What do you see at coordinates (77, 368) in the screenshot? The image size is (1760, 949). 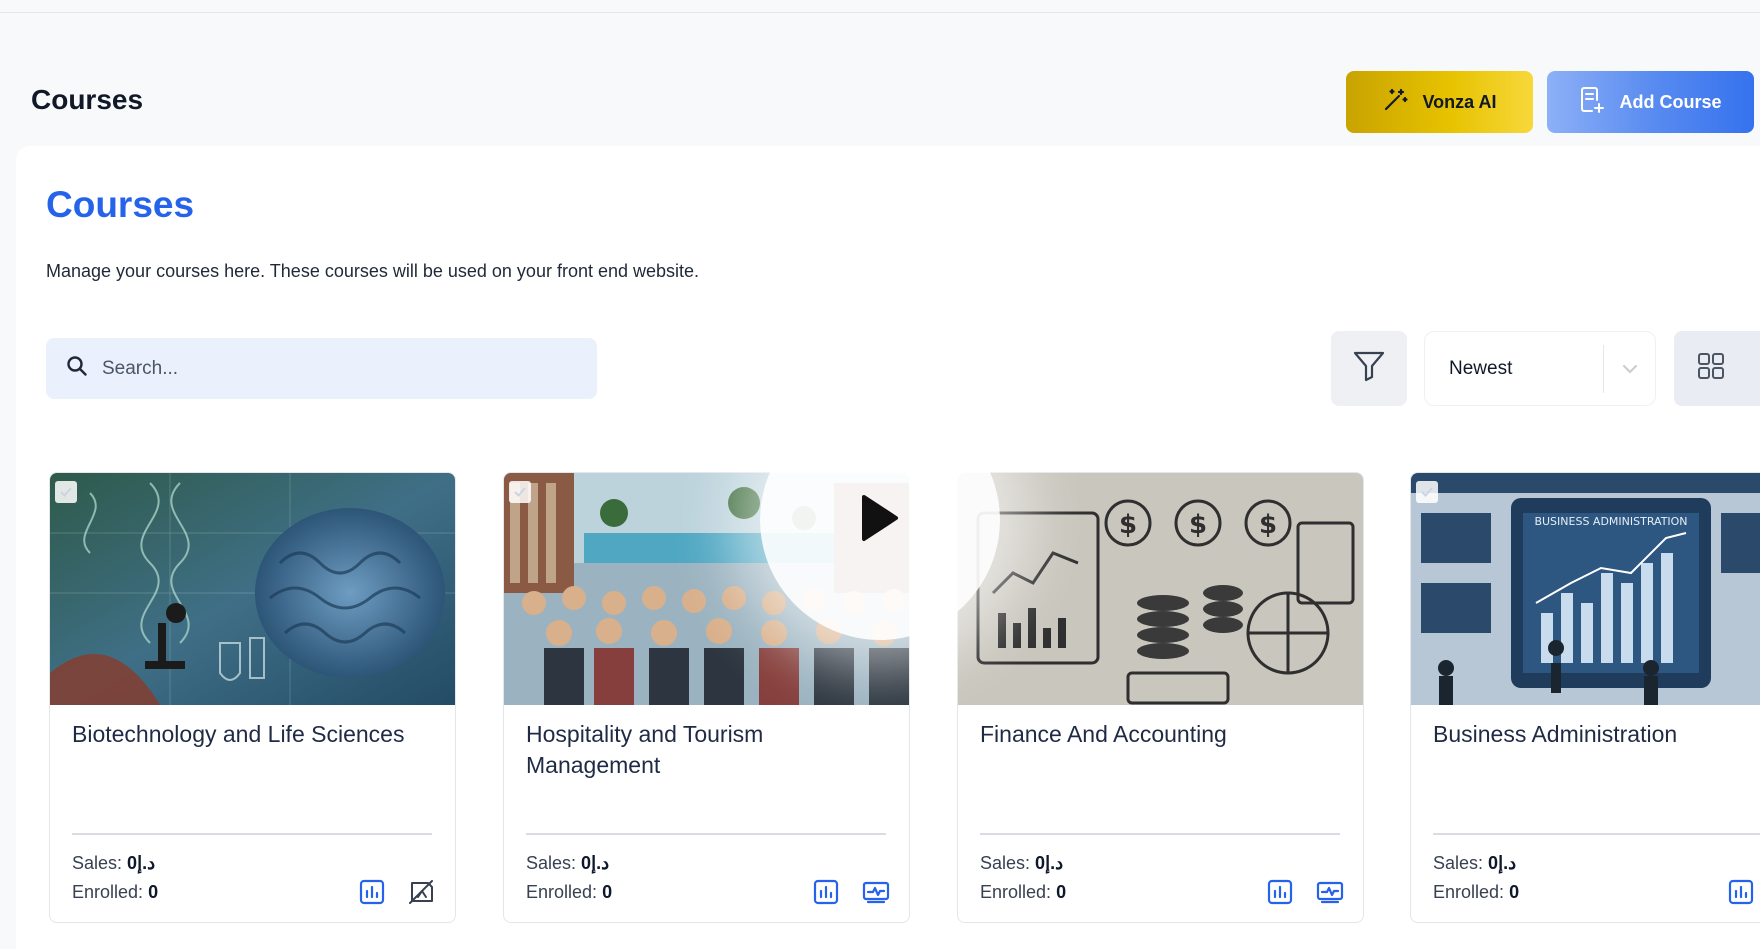 I see `search-icon` at bounding box center [77, 368].